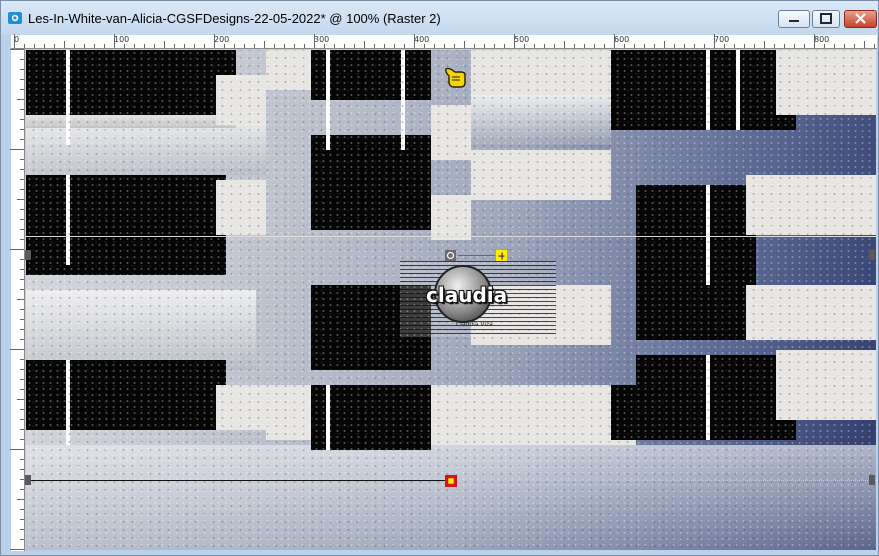 The image size is (879, 556). What do you see at coordinates (322, 39) in the screenshot?
I see `ruler-label: 300` at bounding box center [322, 39].